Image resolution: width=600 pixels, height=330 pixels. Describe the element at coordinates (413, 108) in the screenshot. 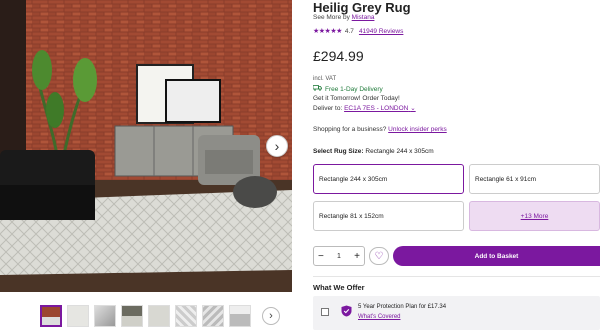

I see `chevron-down-icon: ⌄` at that location.